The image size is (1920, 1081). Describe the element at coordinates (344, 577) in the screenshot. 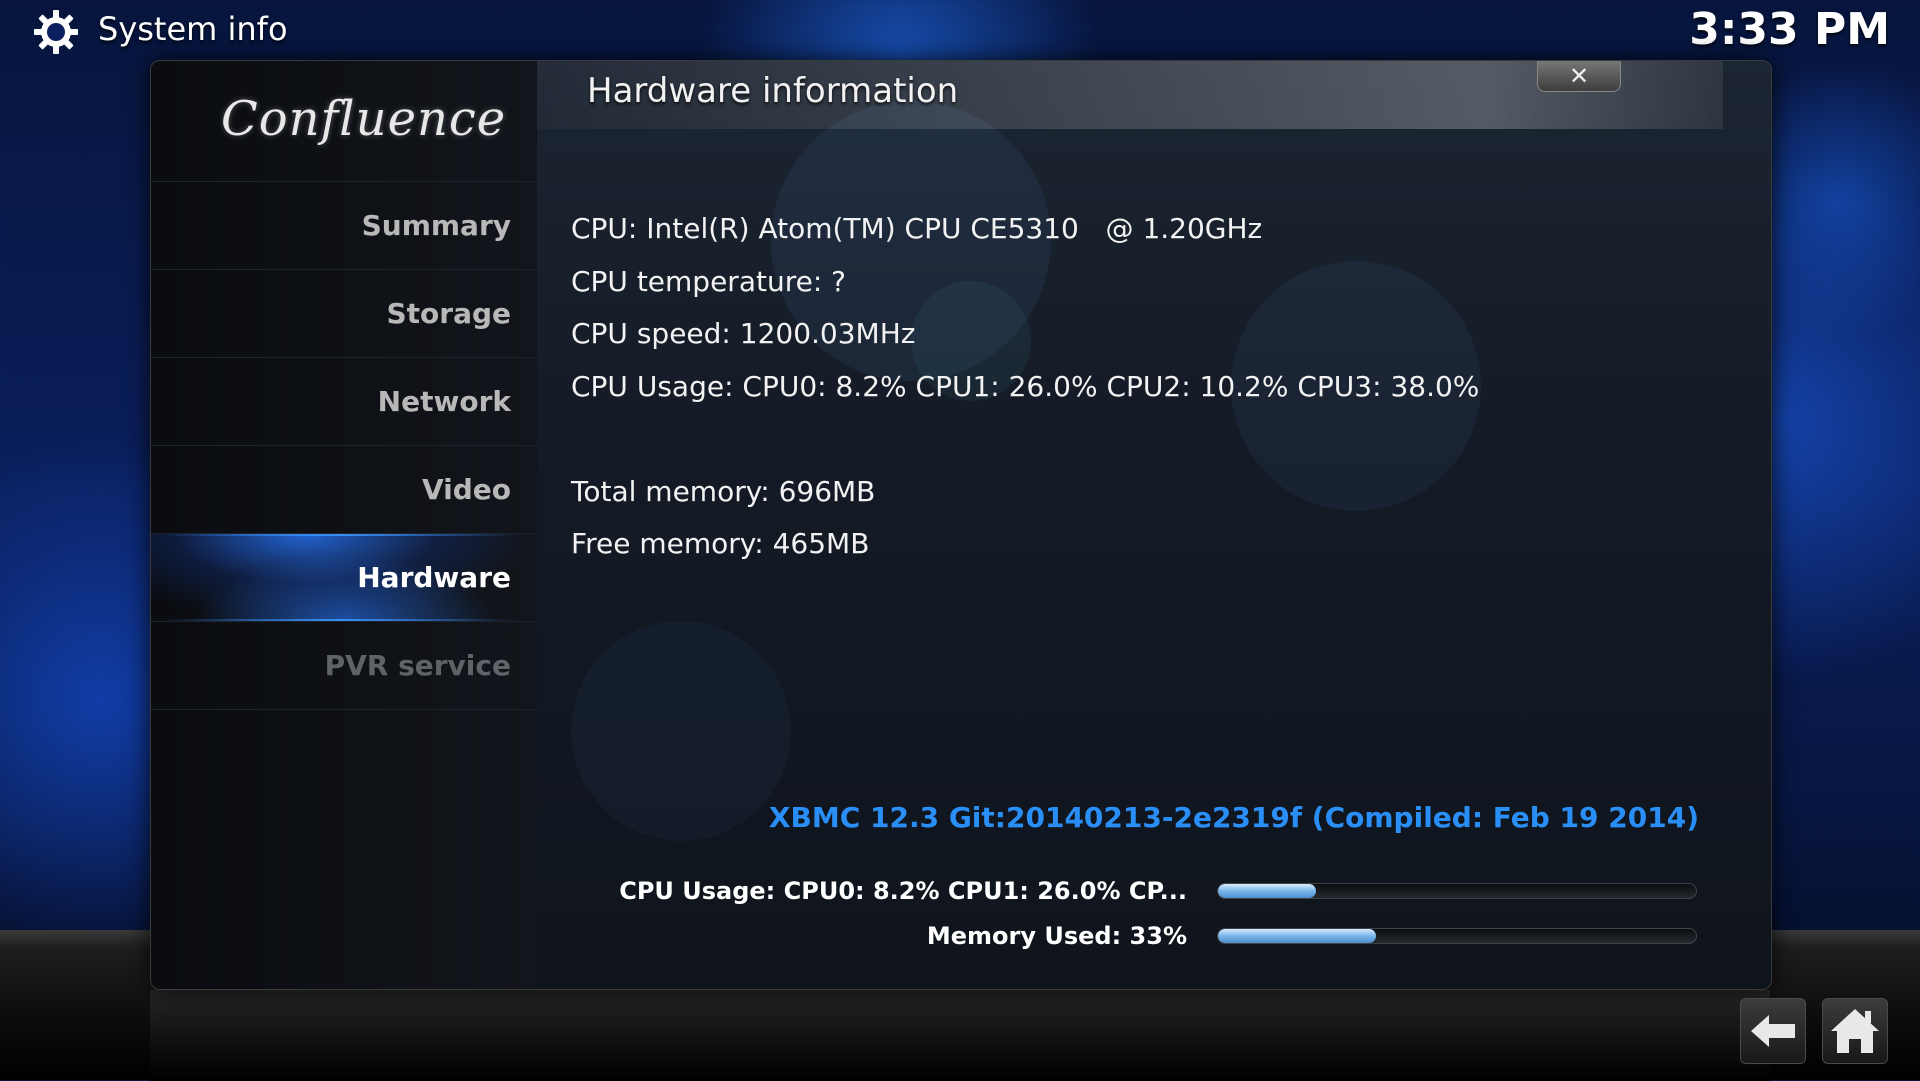

I see `sidebar-item-hardware: Hardware` at that location.